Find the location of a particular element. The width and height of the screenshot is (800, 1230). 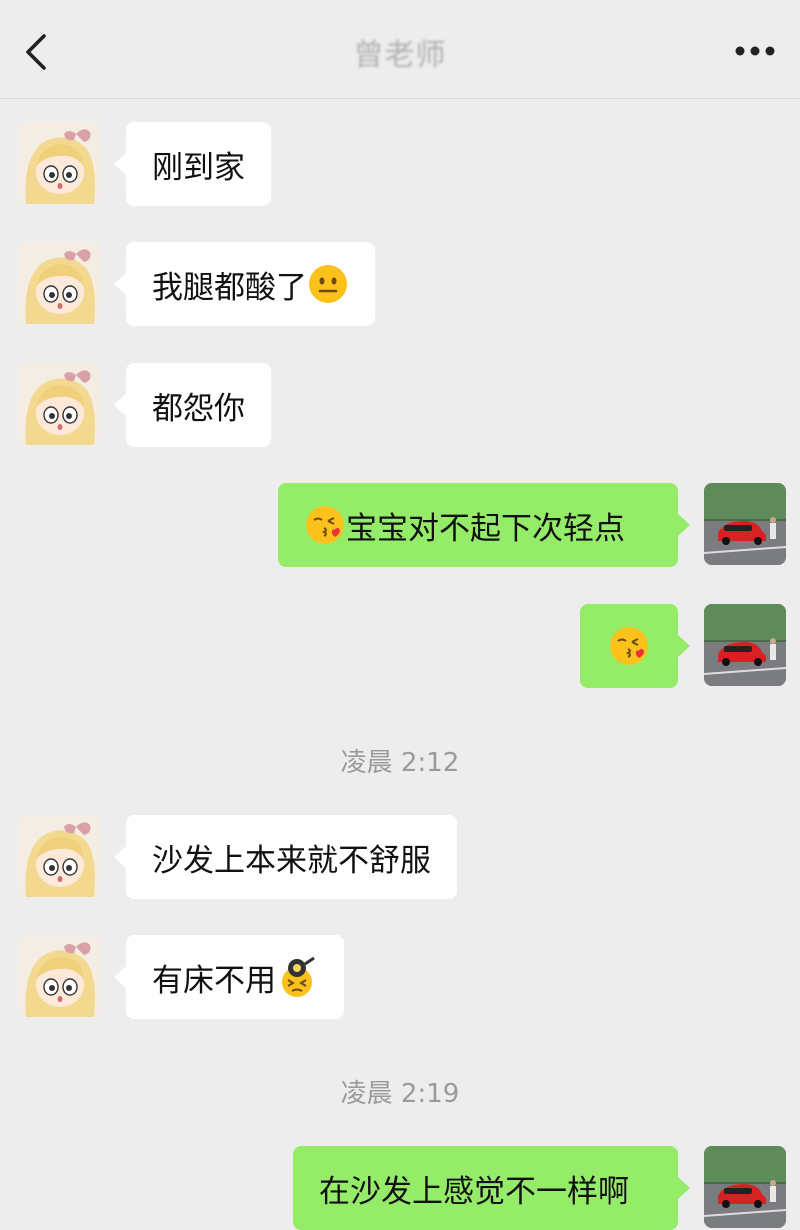

time-divider: 凌晨 2:19 is located at coordinates (400, 1094).